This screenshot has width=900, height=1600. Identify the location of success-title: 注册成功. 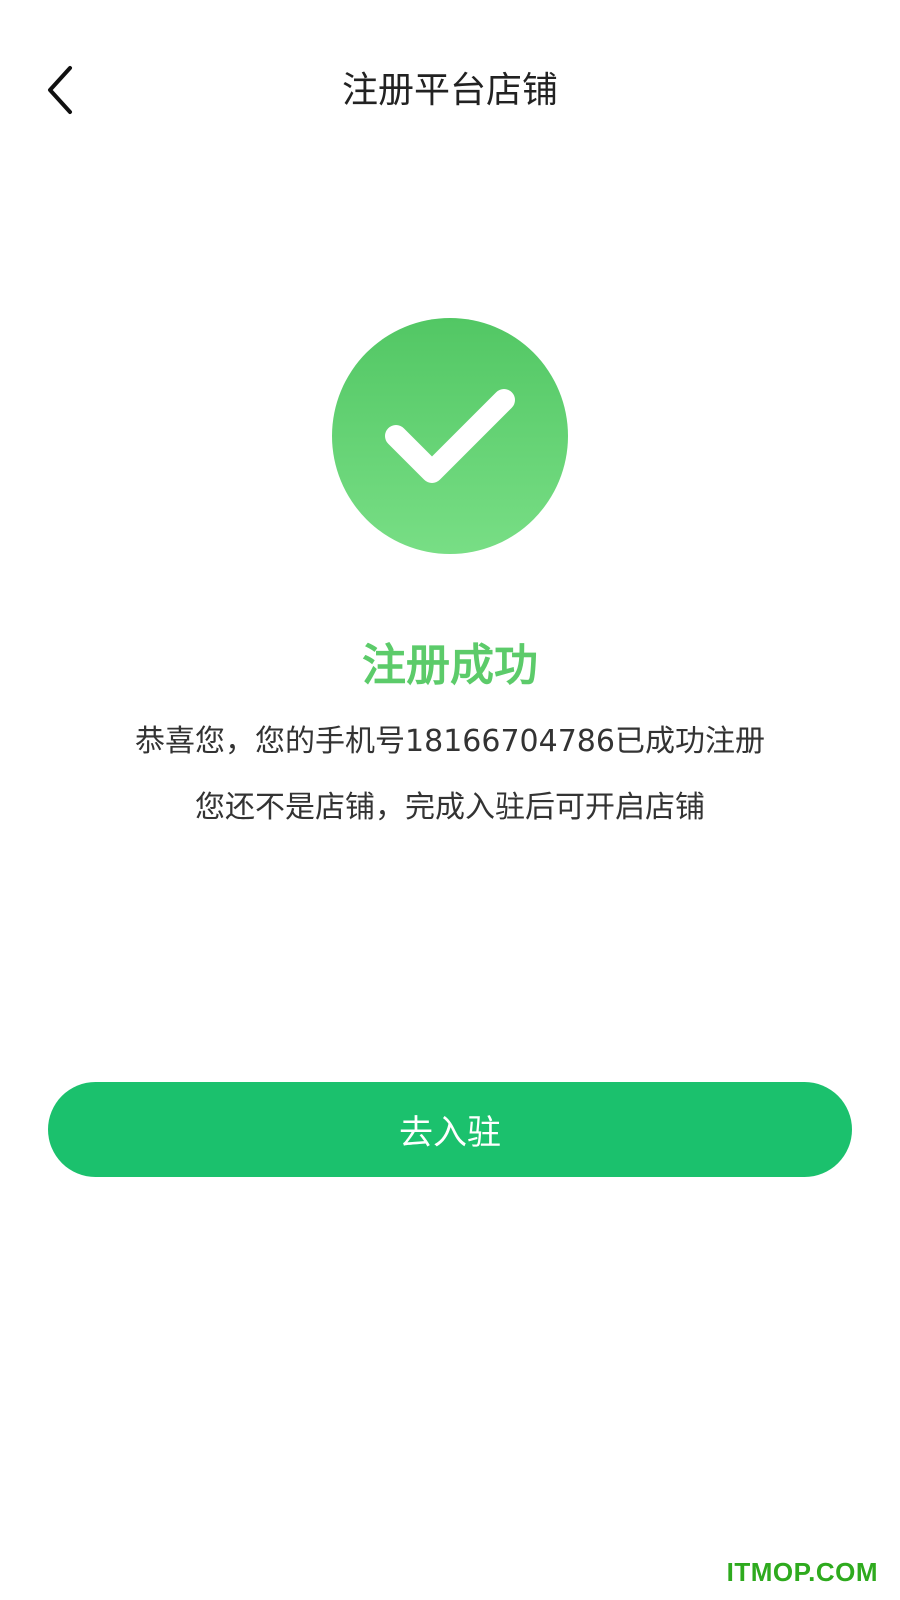
(450, 665).